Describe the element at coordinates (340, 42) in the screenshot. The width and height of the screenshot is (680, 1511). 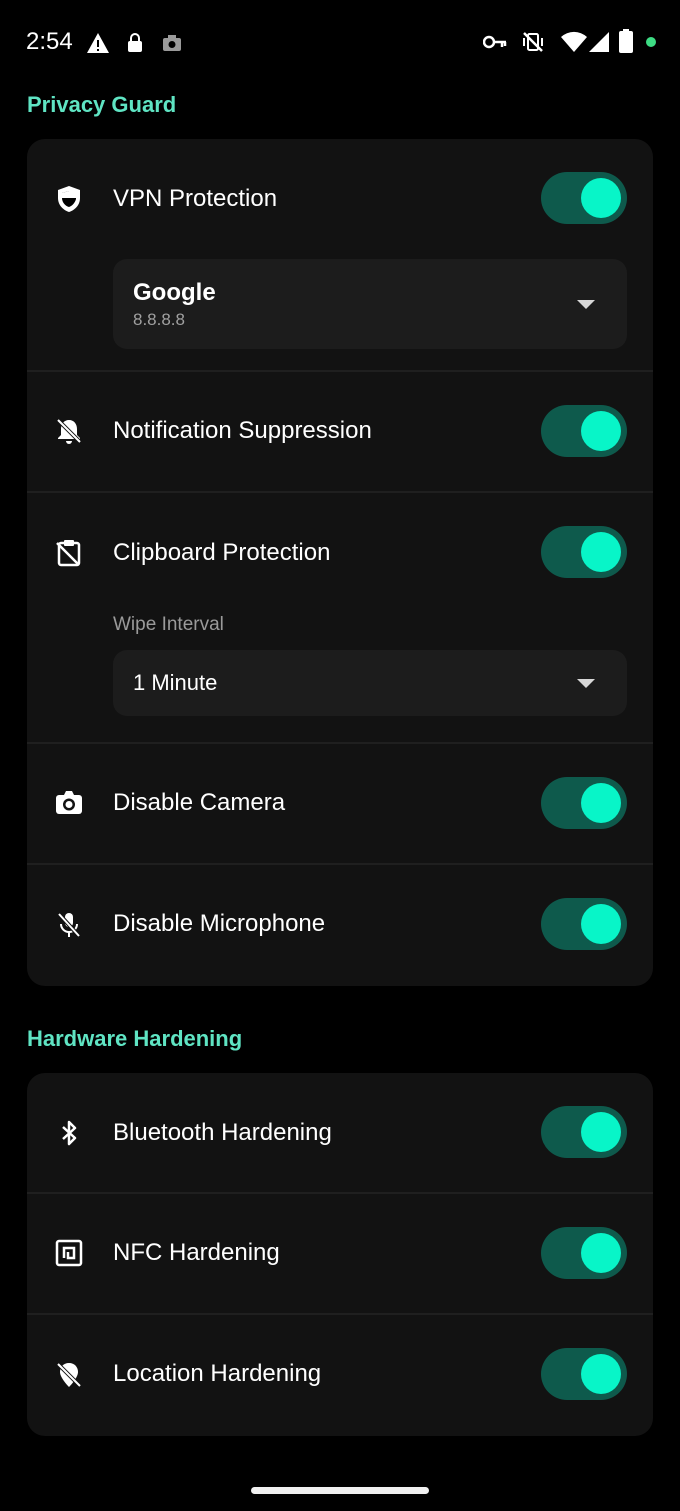
I see `status-bar: 2:54` at that location.